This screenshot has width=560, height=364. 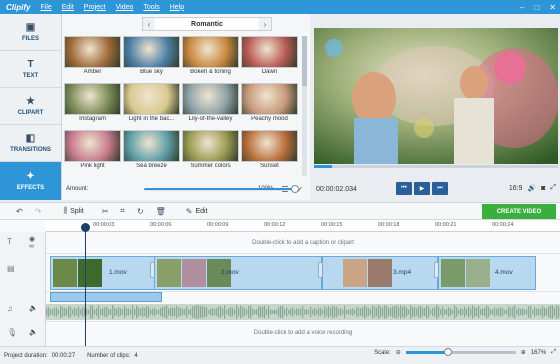 I want to click on amount-label: Amount:, so click(x=77, y=189).